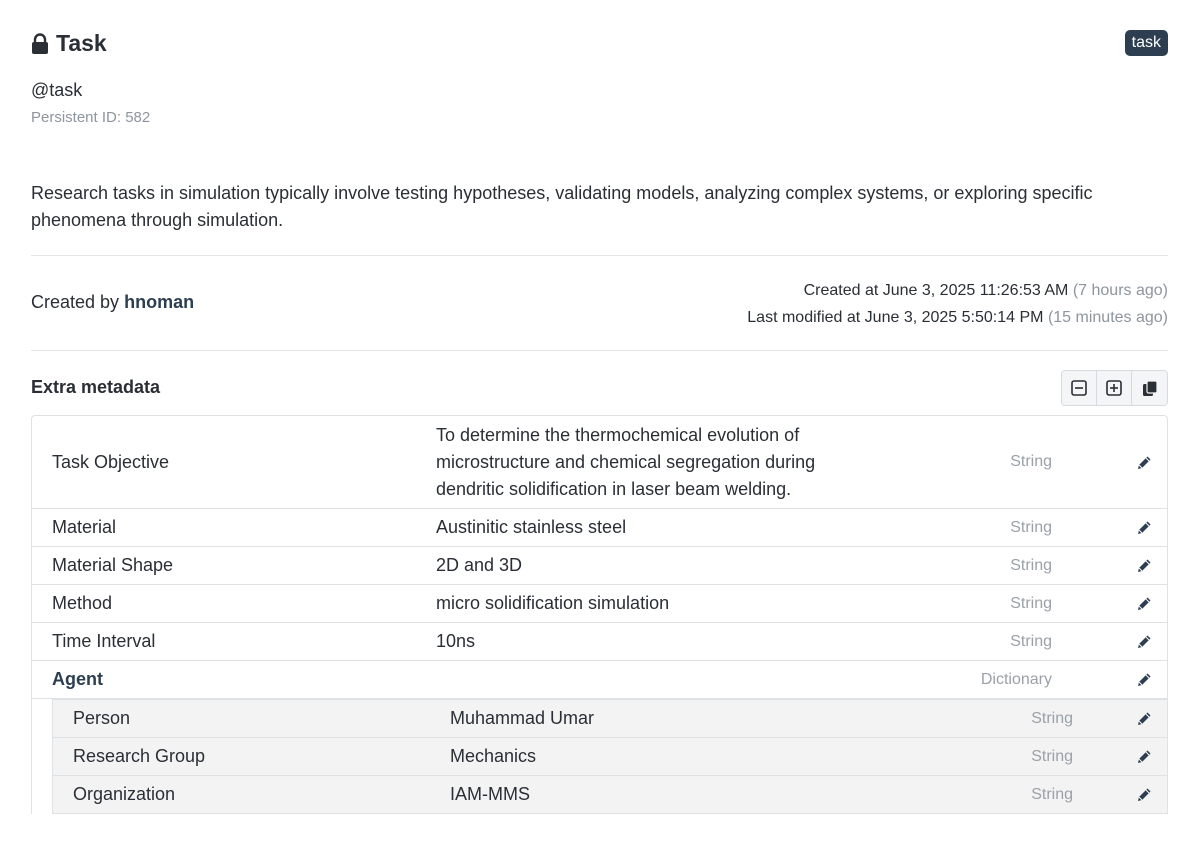 This screenshot has width=1200, height=853. What do you see at coordinates (610, 795) in the screenshot?
I see `metadata-row: Organization IAM-MMS String` at bounding box center [610, 795].